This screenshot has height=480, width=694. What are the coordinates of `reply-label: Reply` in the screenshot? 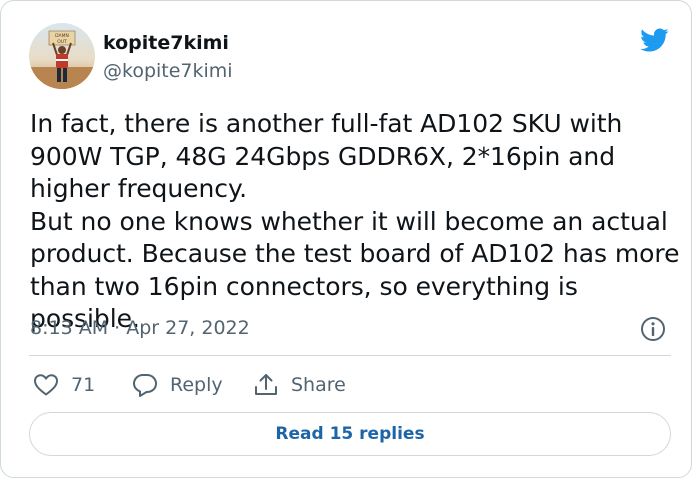 It's located at (196, 385).